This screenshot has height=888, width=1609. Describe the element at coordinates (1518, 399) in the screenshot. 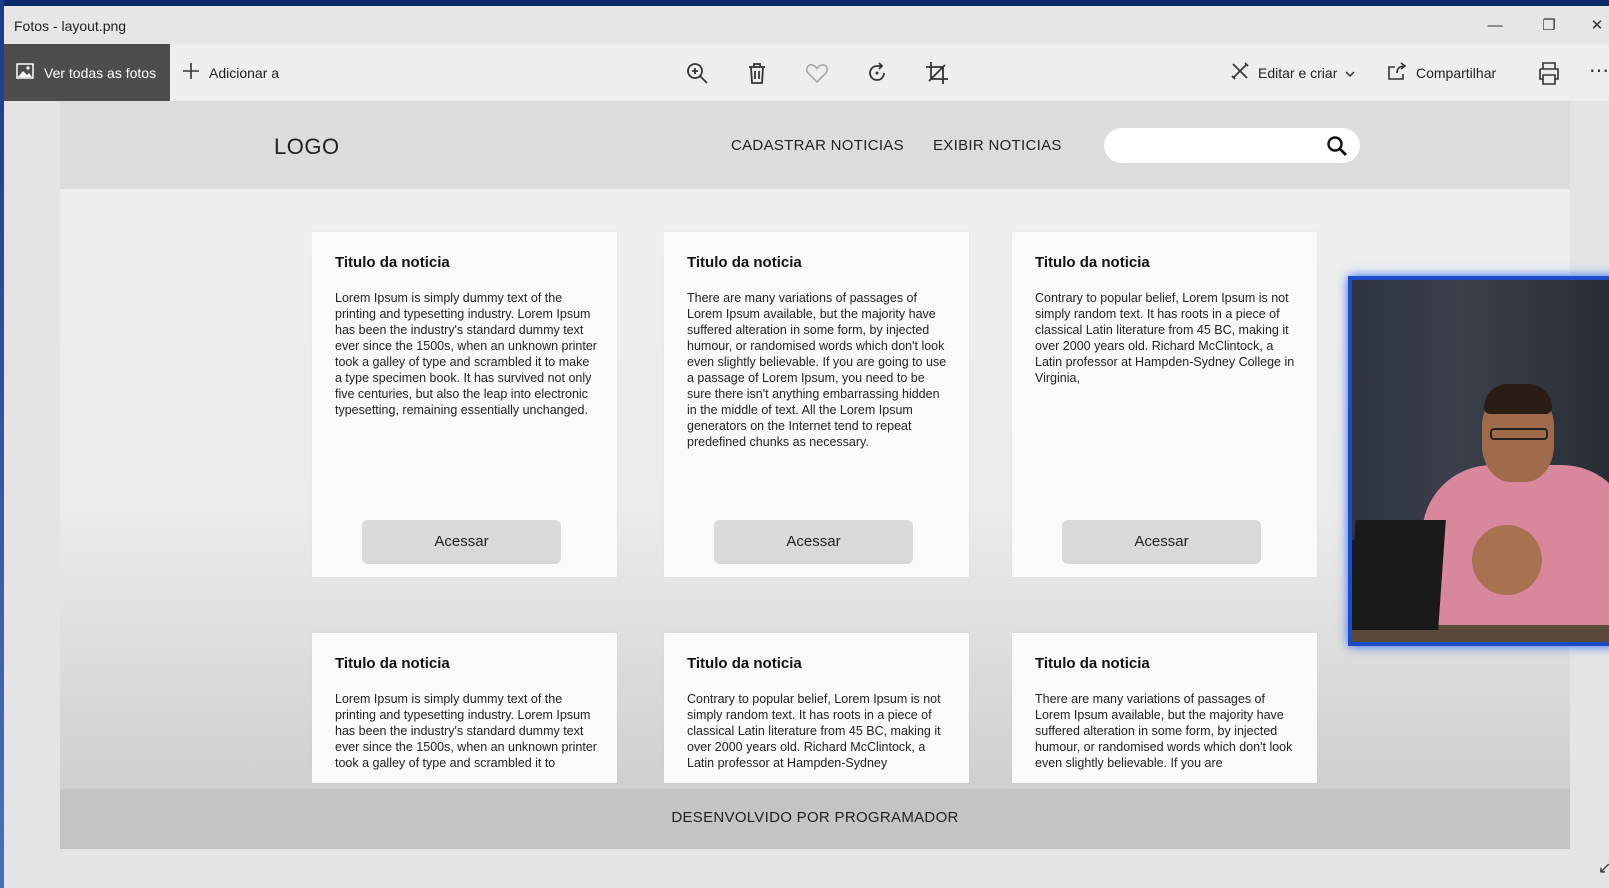

I see `presenter-hair` at that location.